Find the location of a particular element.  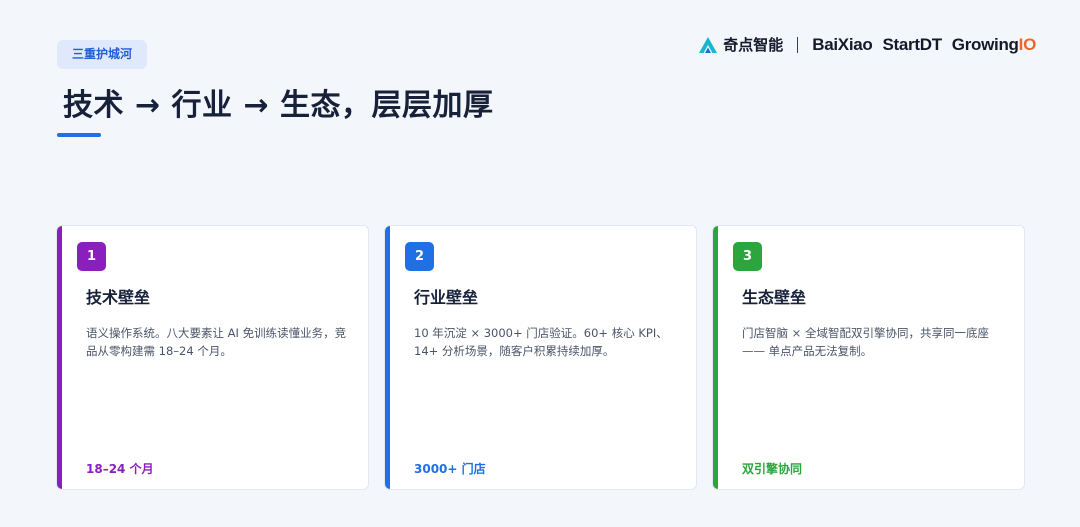

baixiao-logo: BaiXiao is located at coordinates (842, 44).